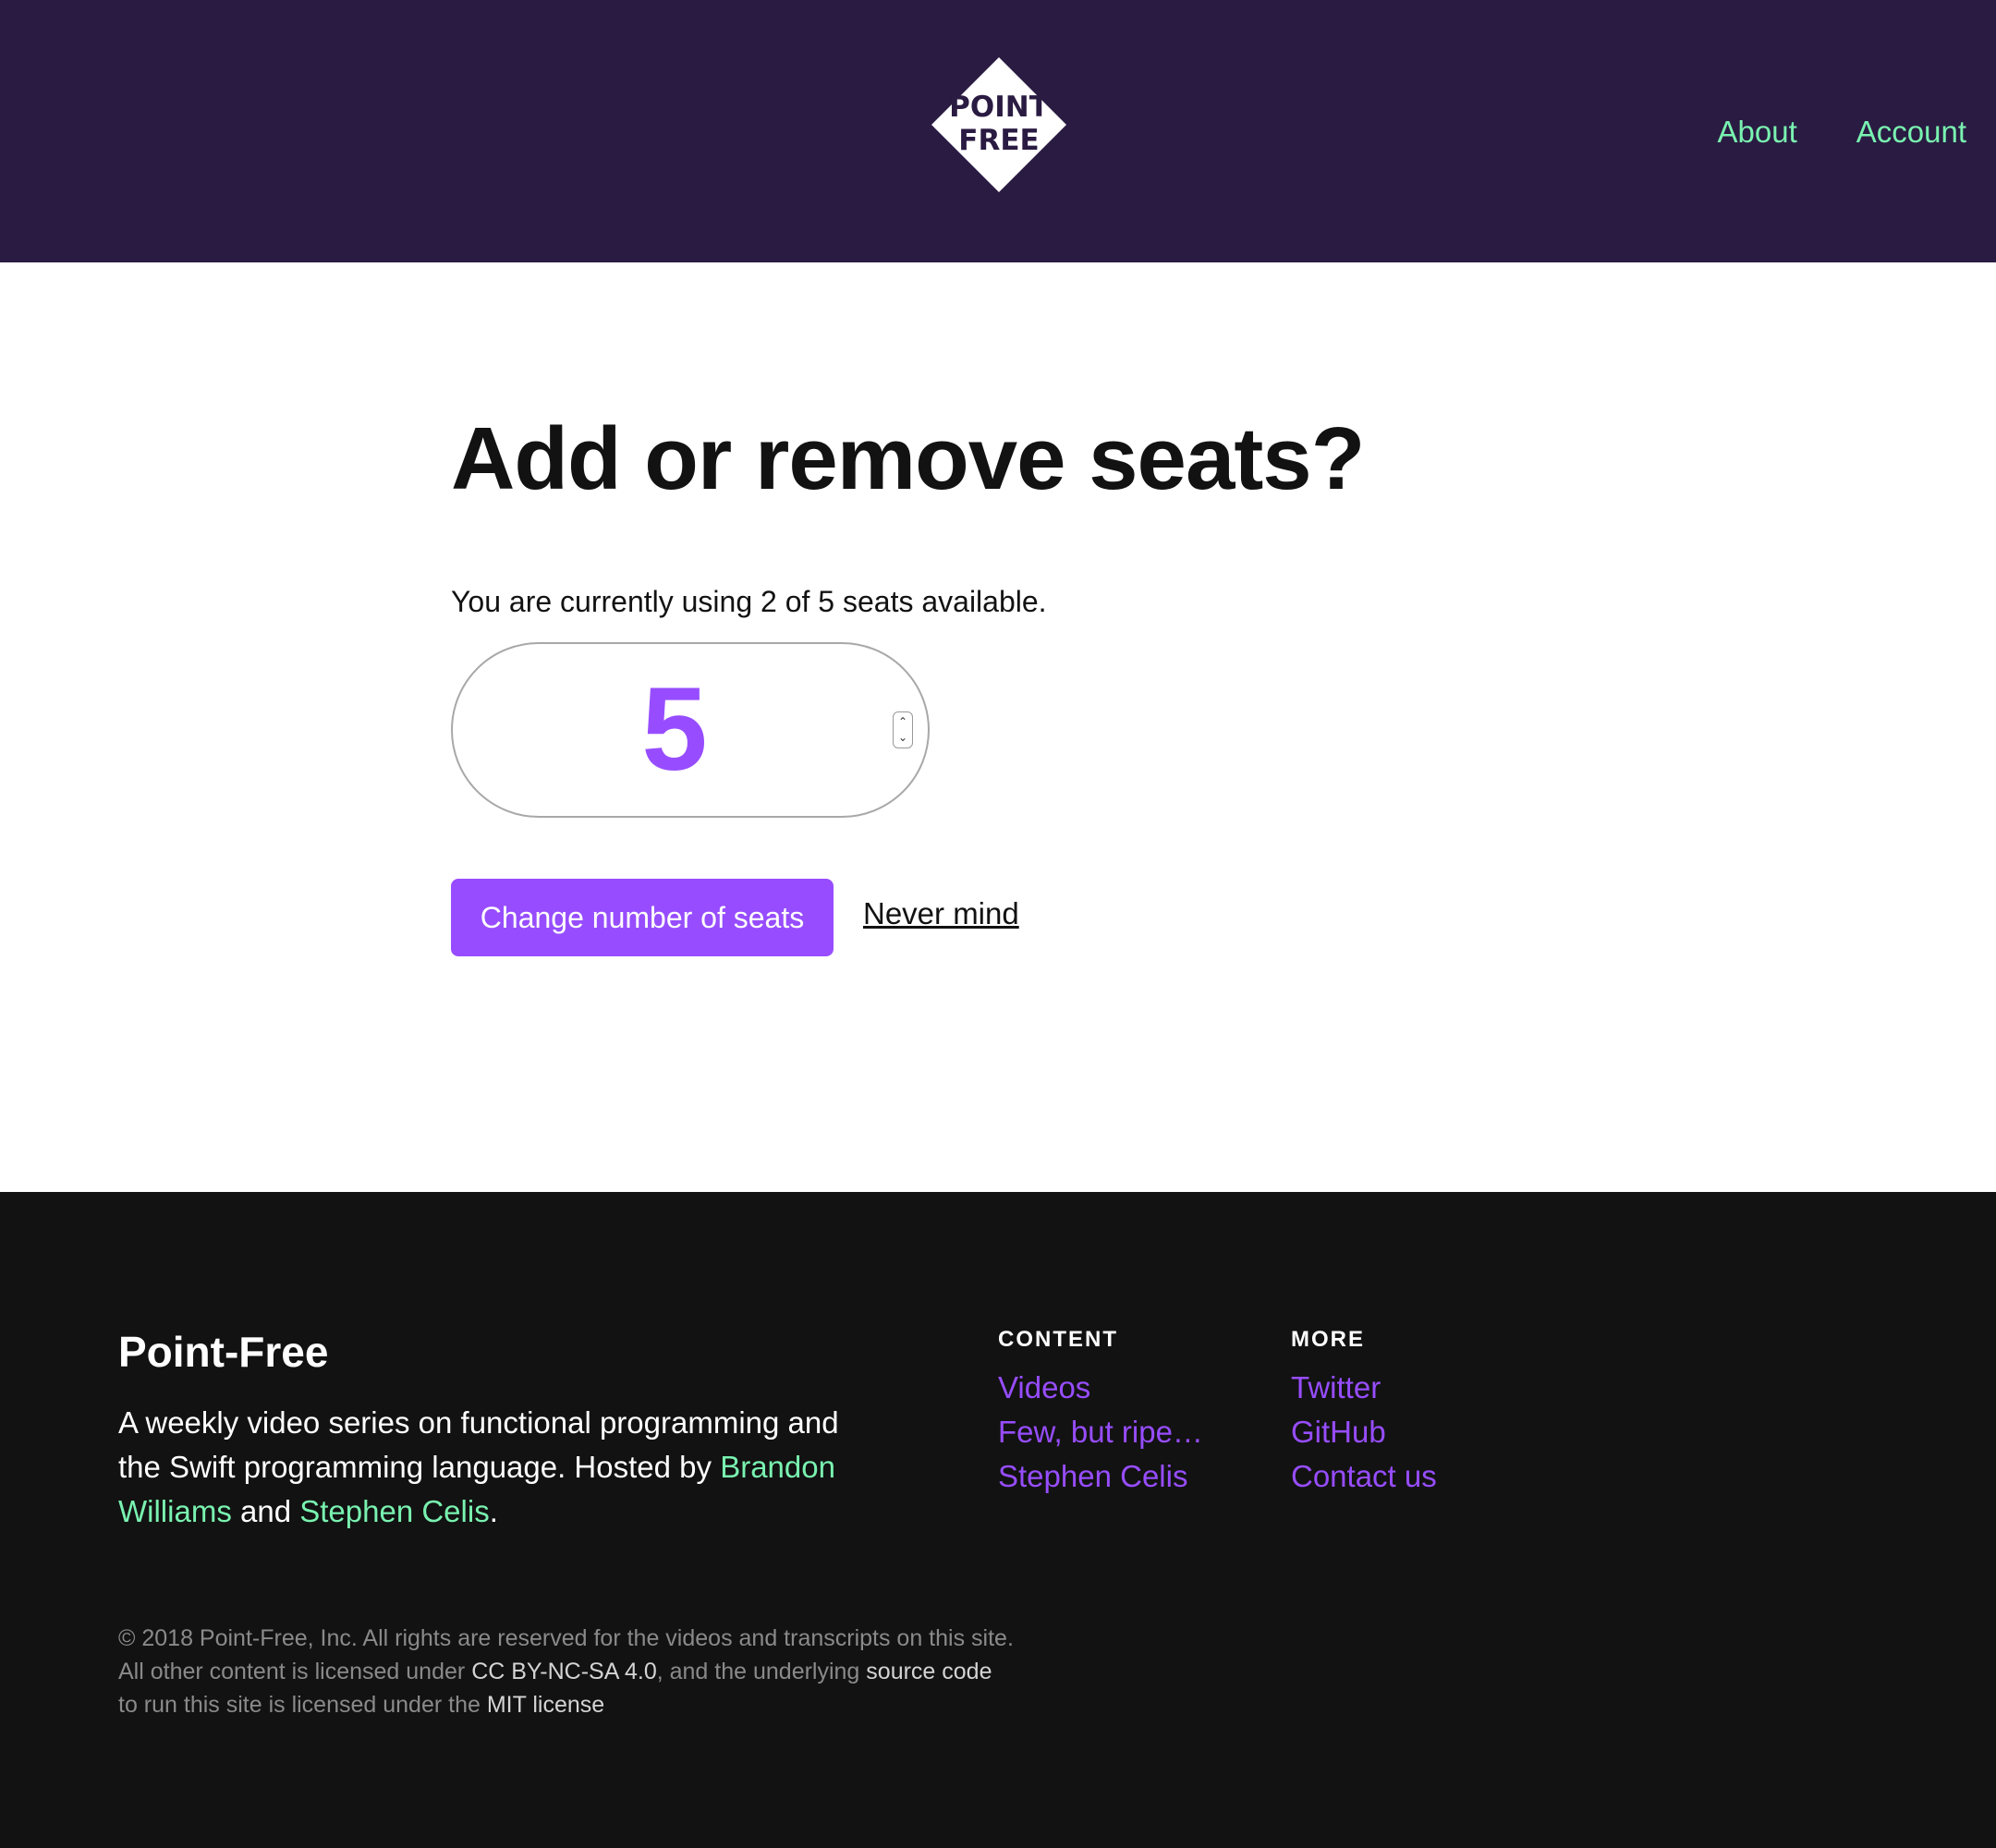 This screenshot has height=1848, width=1996. Describe the element at coordinates (998, 140) in the screenshot. I see `logo-line-2: FREE` at that location.